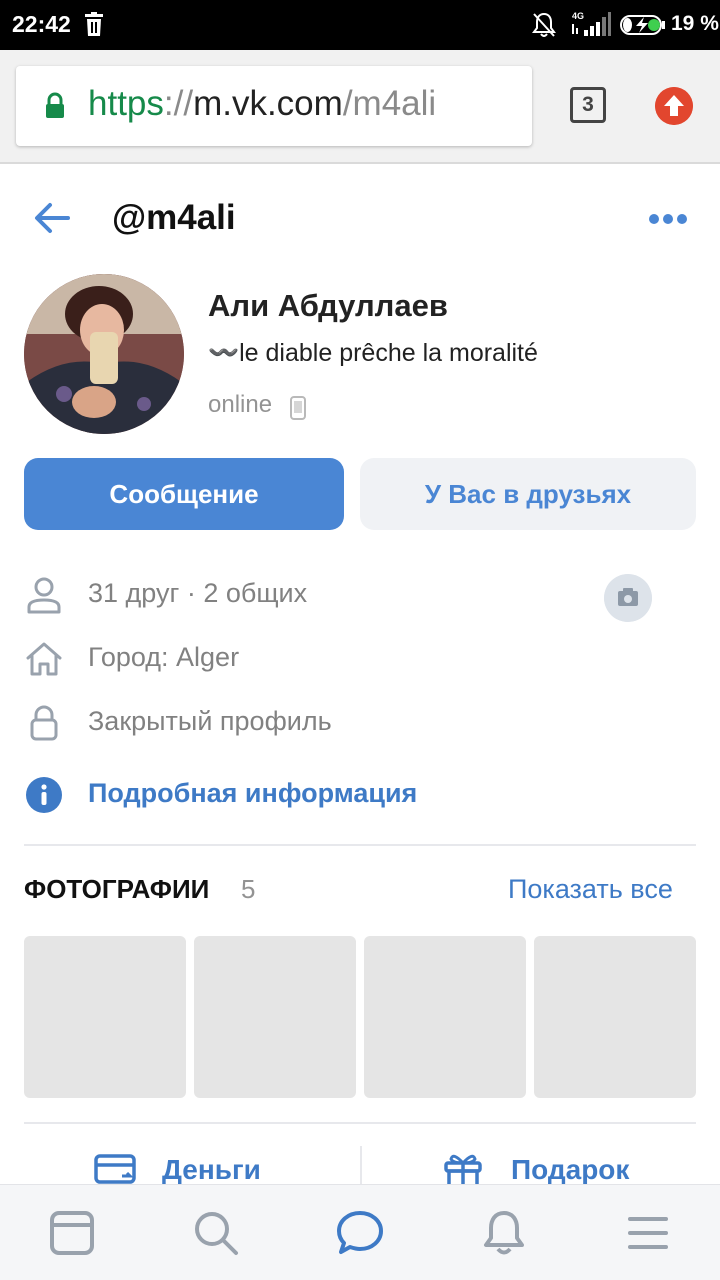 The height and width of the screenshot is (1280, 720). What do you see at coordinates (44, 795) in the screenshot?
I see `info-icon` at bounding box center [44, 795].